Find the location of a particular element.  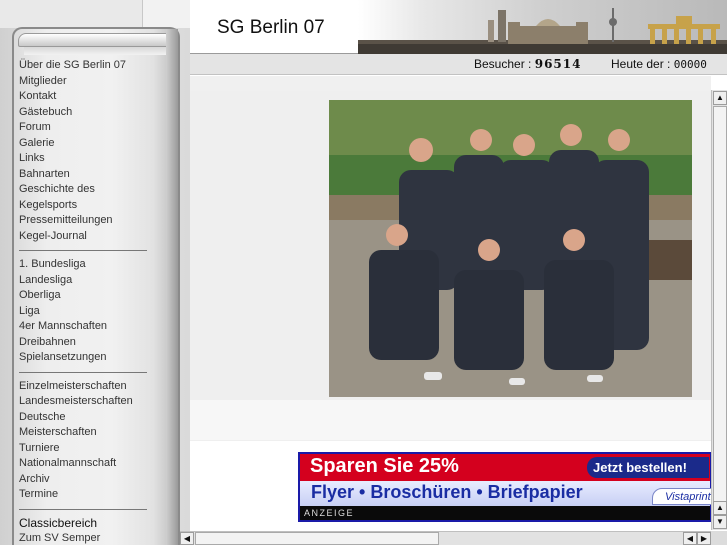

nav-item-history-line2: Kegelsports is located at coordinates (84, 206).